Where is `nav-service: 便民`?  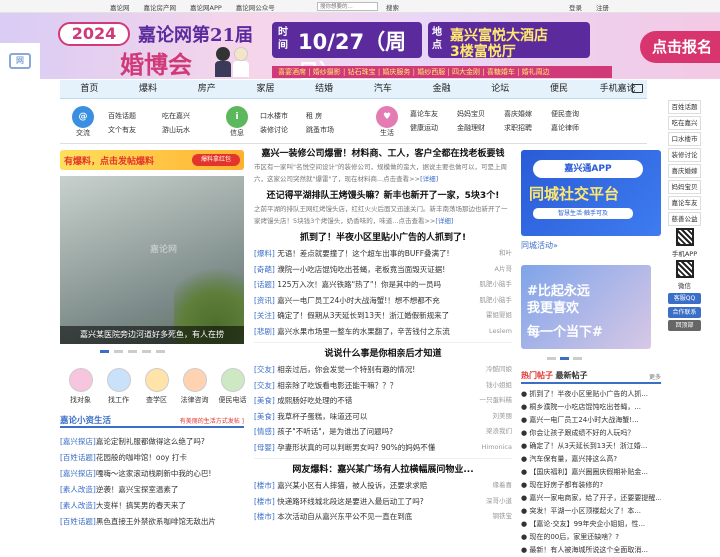
nav-service: 便民 is located at coordinates (559, 89).